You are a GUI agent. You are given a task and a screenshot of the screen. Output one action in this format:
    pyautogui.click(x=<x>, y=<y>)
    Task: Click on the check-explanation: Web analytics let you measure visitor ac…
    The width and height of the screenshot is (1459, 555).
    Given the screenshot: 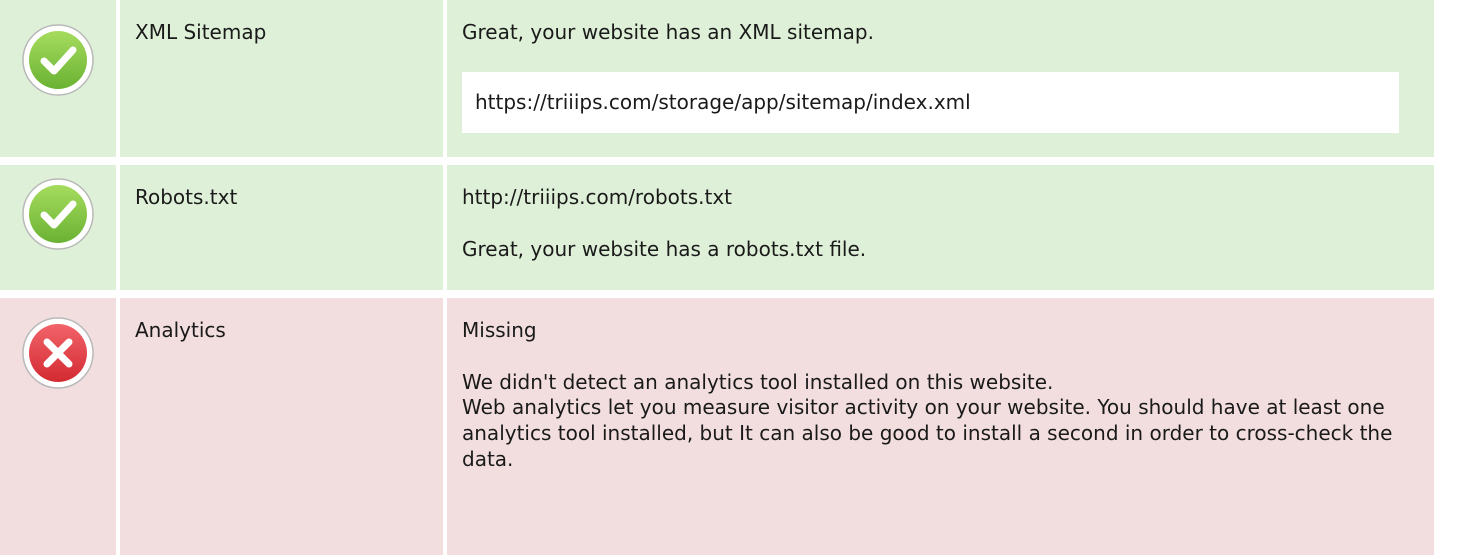 What is the action you would take?
    pyautogui.click(x=927, y=433)
    